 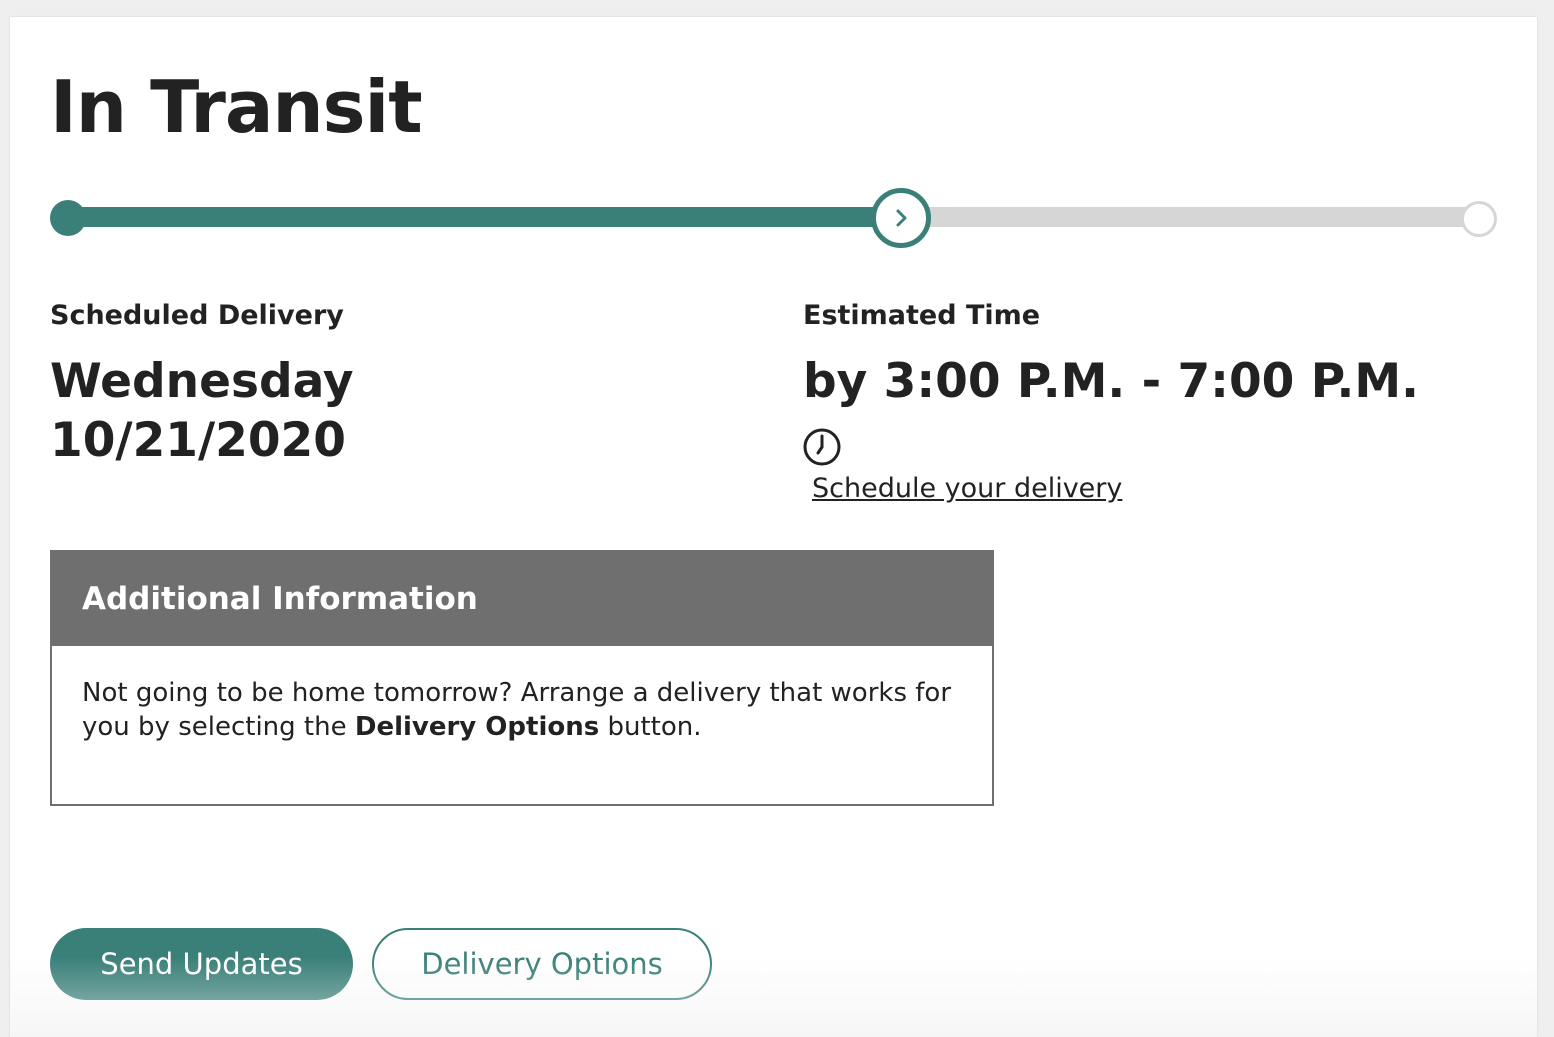 I want to click on delivery-options-button: Delivery Options, so click(x=542, y=964).